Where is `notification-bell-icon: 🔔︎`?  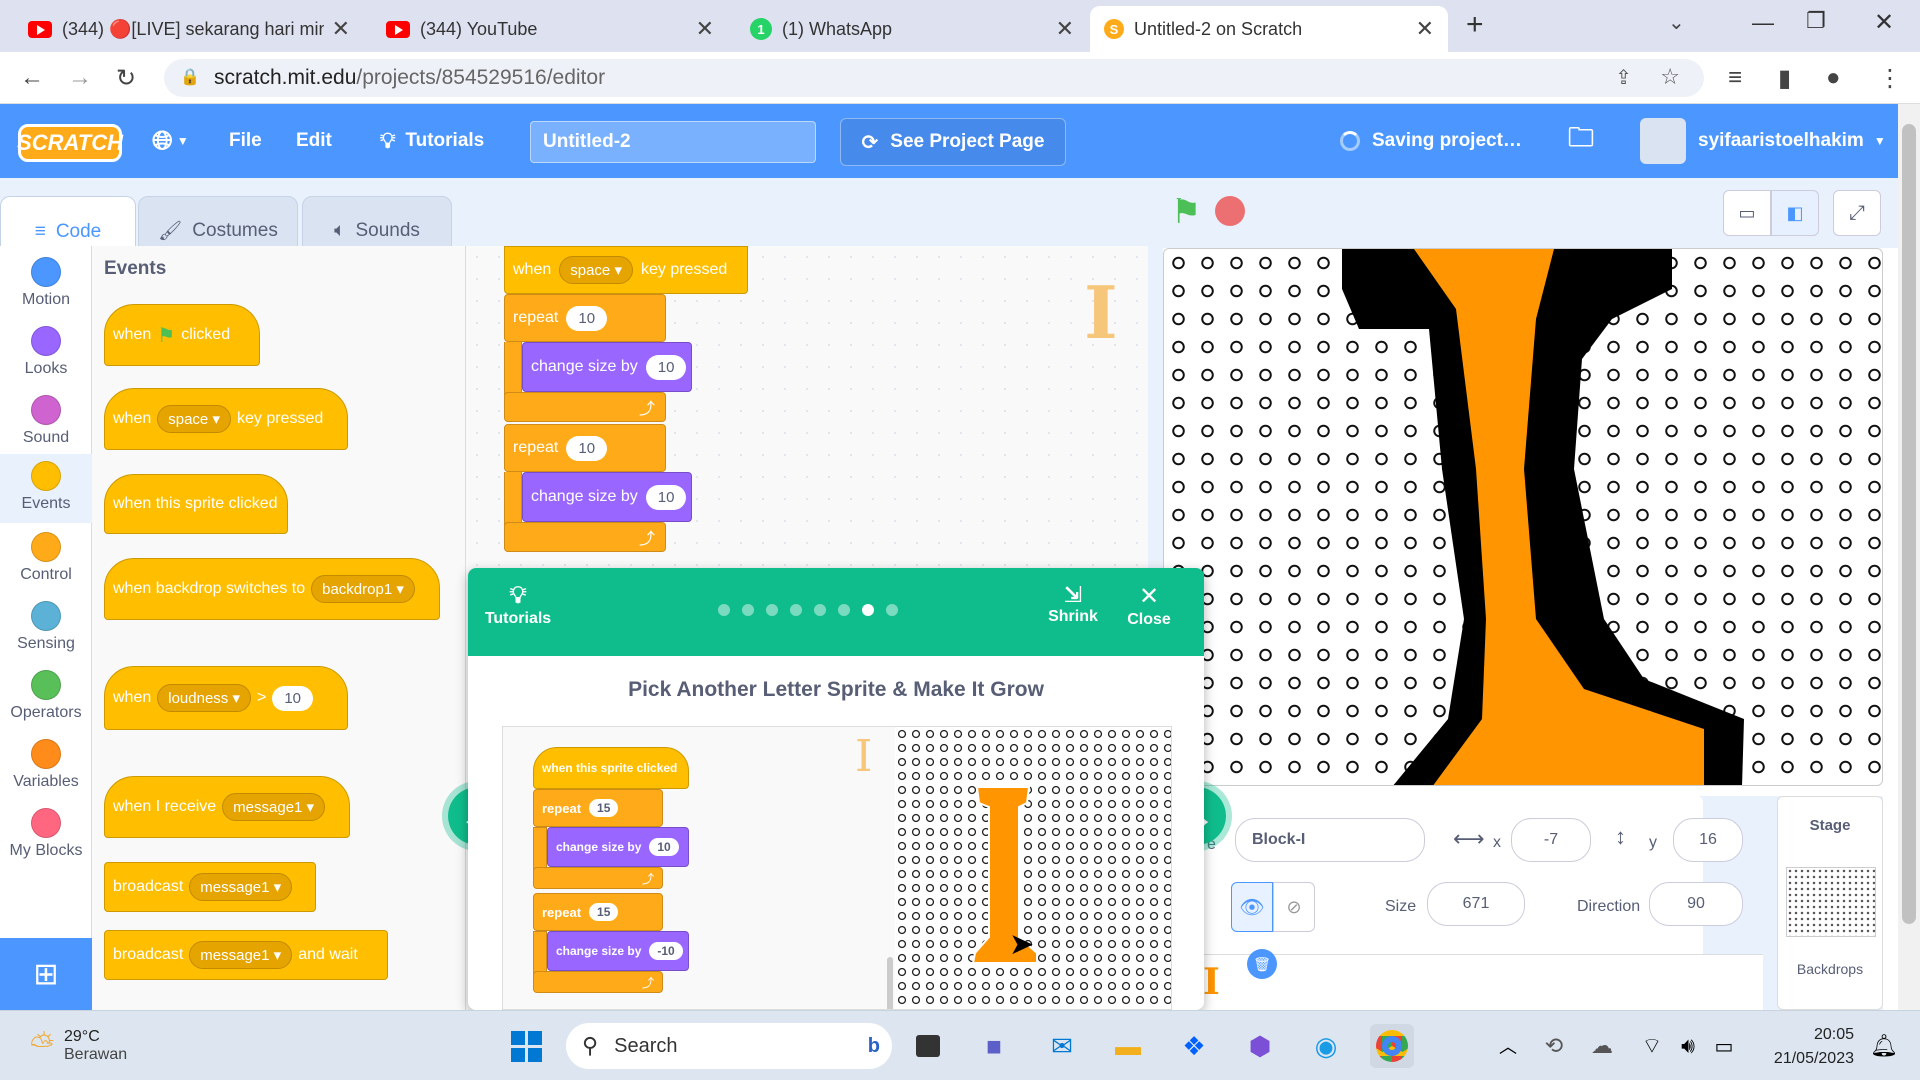
notification-bell-icon: 🔔︎ is located at coordinates (1884, 1046).